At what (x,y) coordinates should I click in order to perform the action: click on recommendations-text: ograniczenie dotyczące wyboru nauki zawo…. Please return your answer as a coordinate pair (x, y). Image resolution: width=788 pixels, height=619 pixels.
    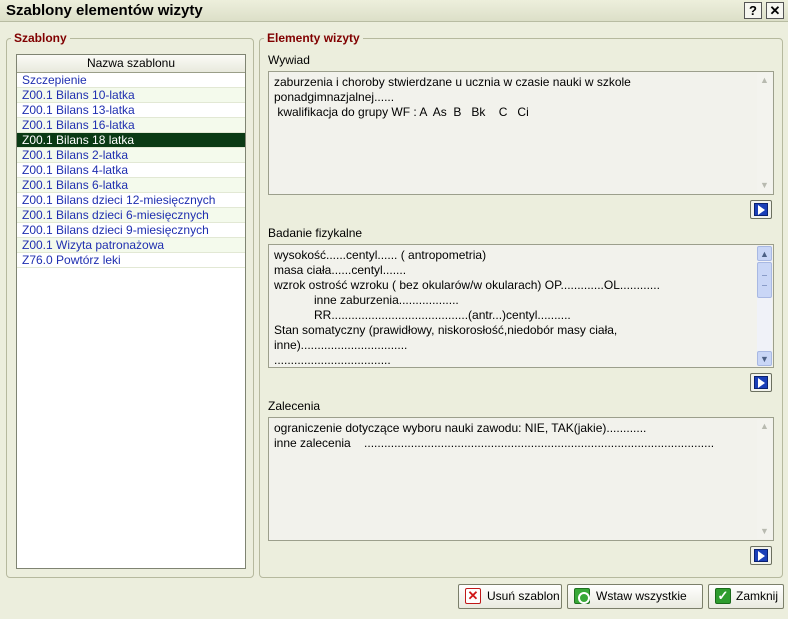
    Looking at the image, I should click on (494, 435).